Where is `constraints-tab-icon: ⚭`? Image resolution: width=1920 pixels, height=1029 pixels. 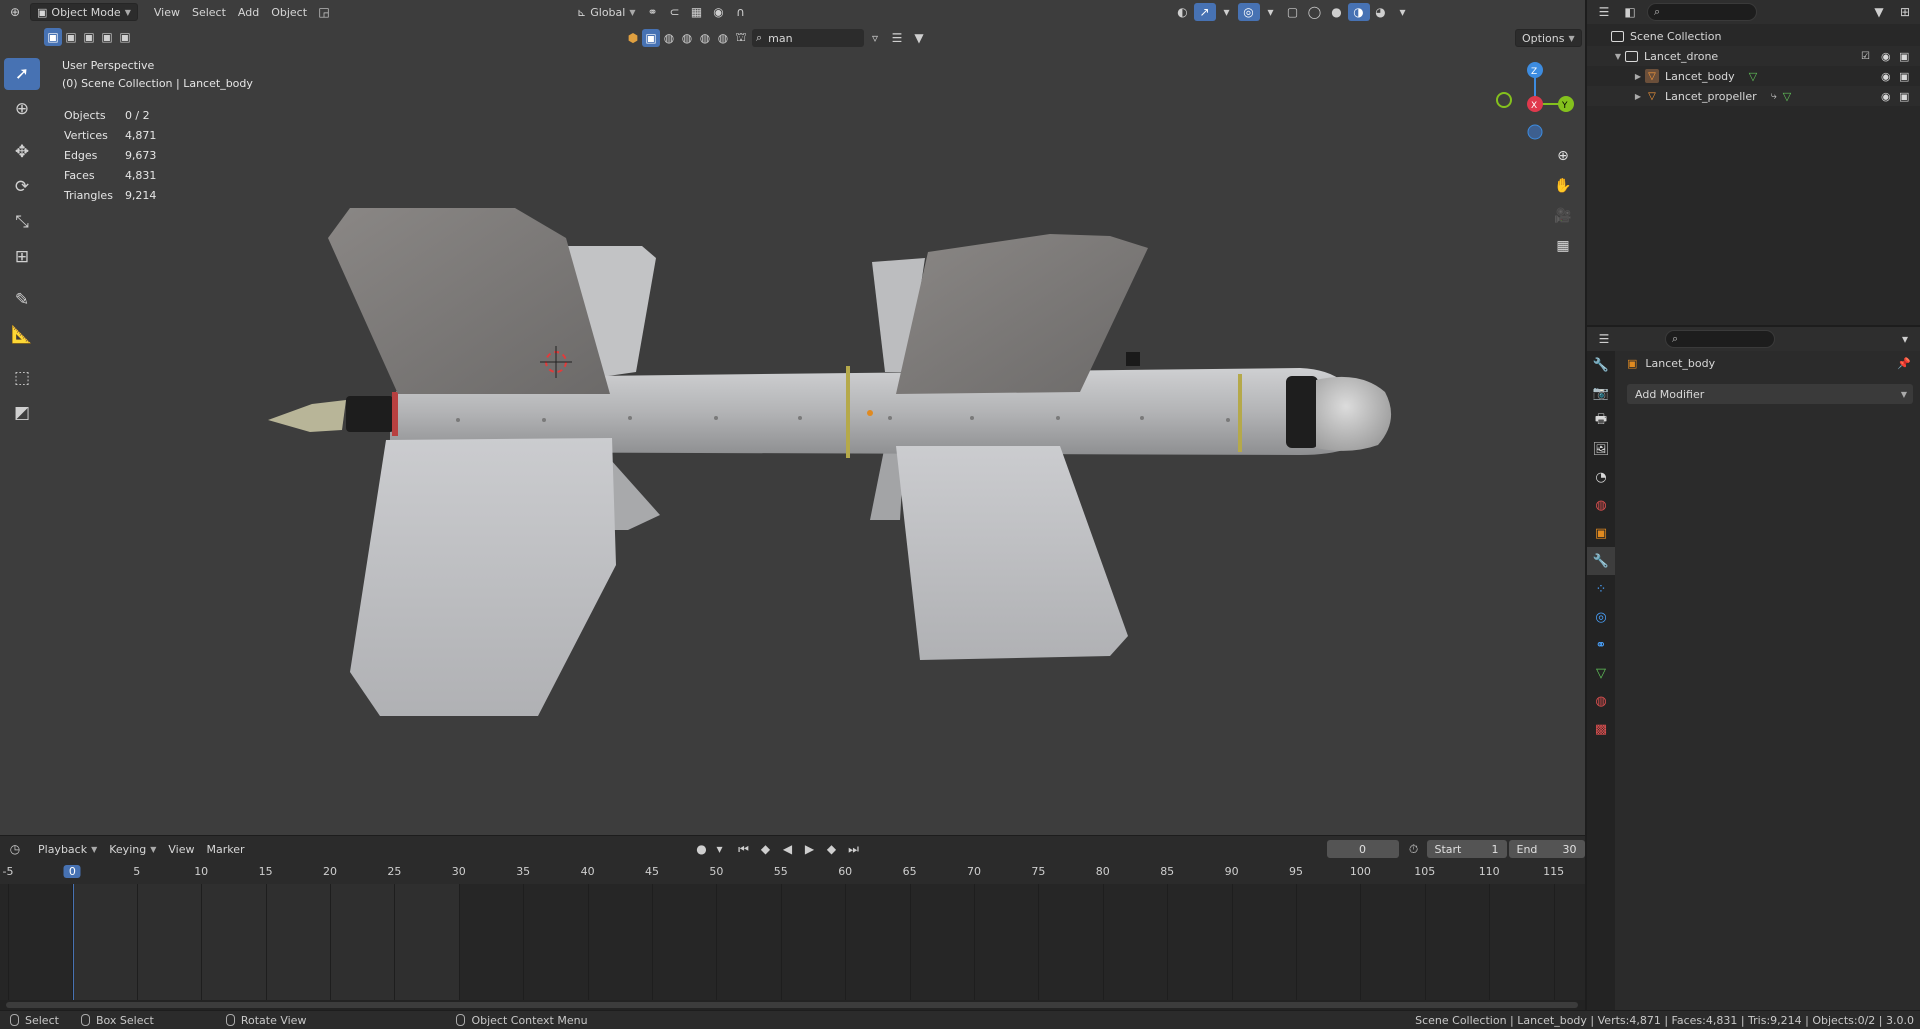
constraints-tab-icon: ⚭ is located at coordinates (1601, 645).